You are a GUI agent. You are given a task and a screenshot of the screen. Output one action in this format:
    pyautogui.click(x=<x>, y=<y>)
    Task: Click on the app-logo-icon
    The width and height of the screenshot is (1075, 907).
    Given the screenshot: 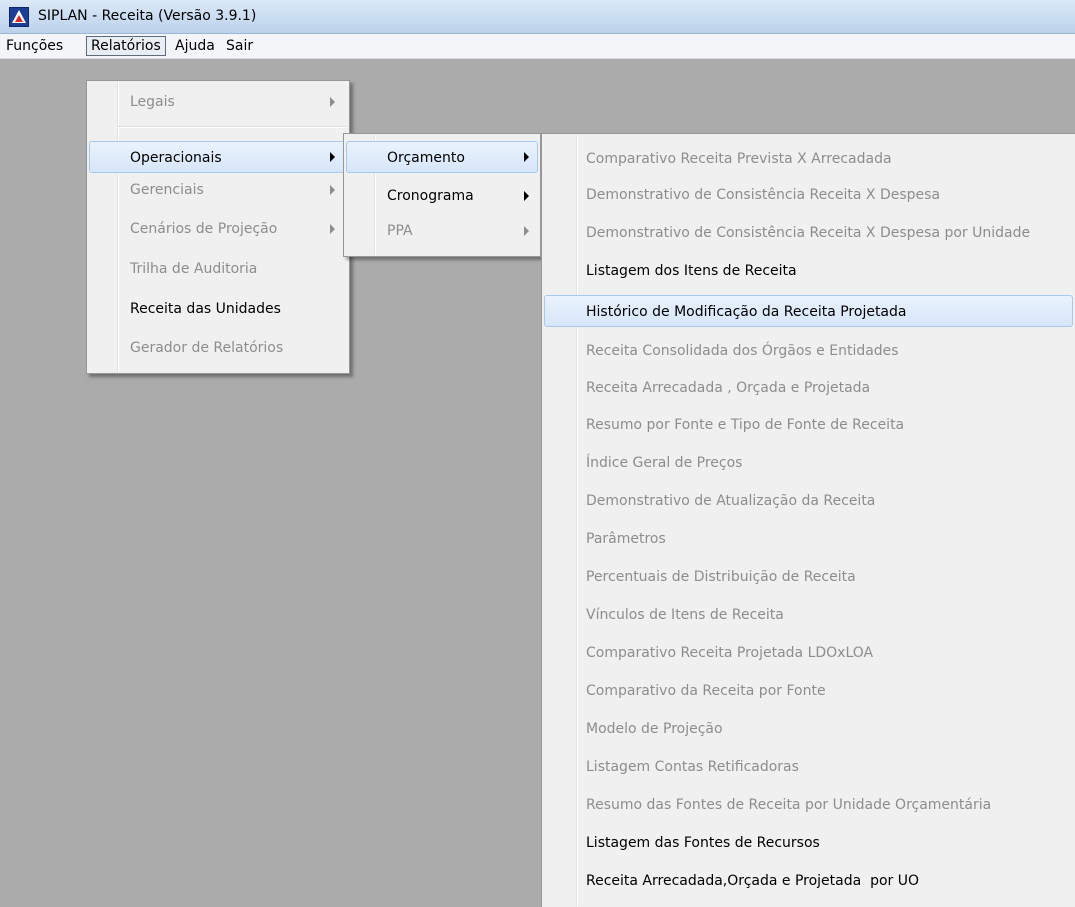 What is the action you would take?
    pyautogui.click(x=19, y=17)
    